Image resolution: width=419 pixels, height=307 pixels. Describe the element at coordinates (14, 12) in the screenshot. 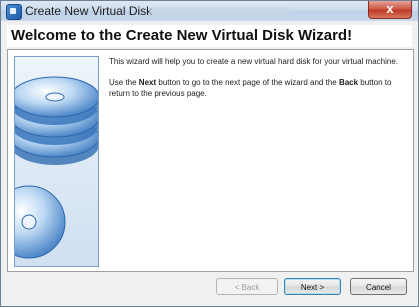

I see `virtualbox-icon` at that location.